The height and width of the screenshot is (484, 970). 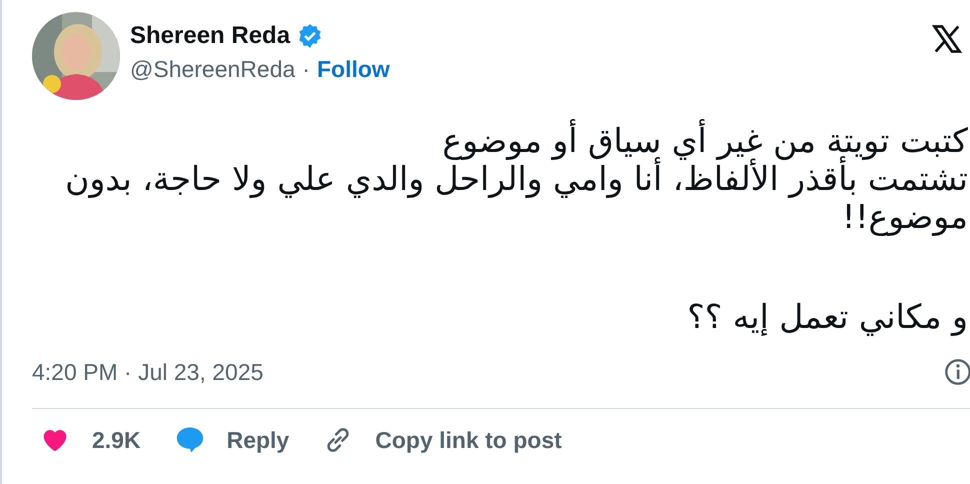 I want to click on like-button: 2.9K, so click(x=90, y=440).